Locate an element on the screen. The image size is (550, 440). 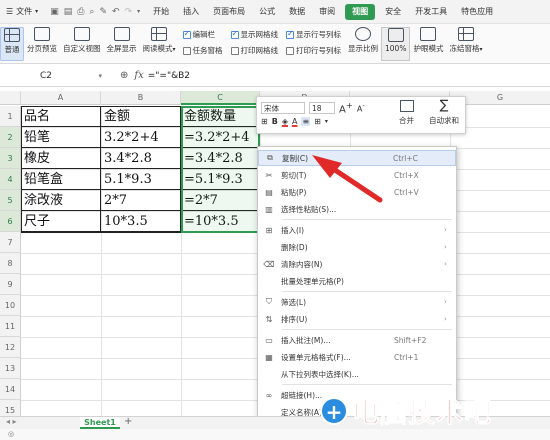
sheet-tab-sheet1: Sheet1 is located at coordinates (100, 423).